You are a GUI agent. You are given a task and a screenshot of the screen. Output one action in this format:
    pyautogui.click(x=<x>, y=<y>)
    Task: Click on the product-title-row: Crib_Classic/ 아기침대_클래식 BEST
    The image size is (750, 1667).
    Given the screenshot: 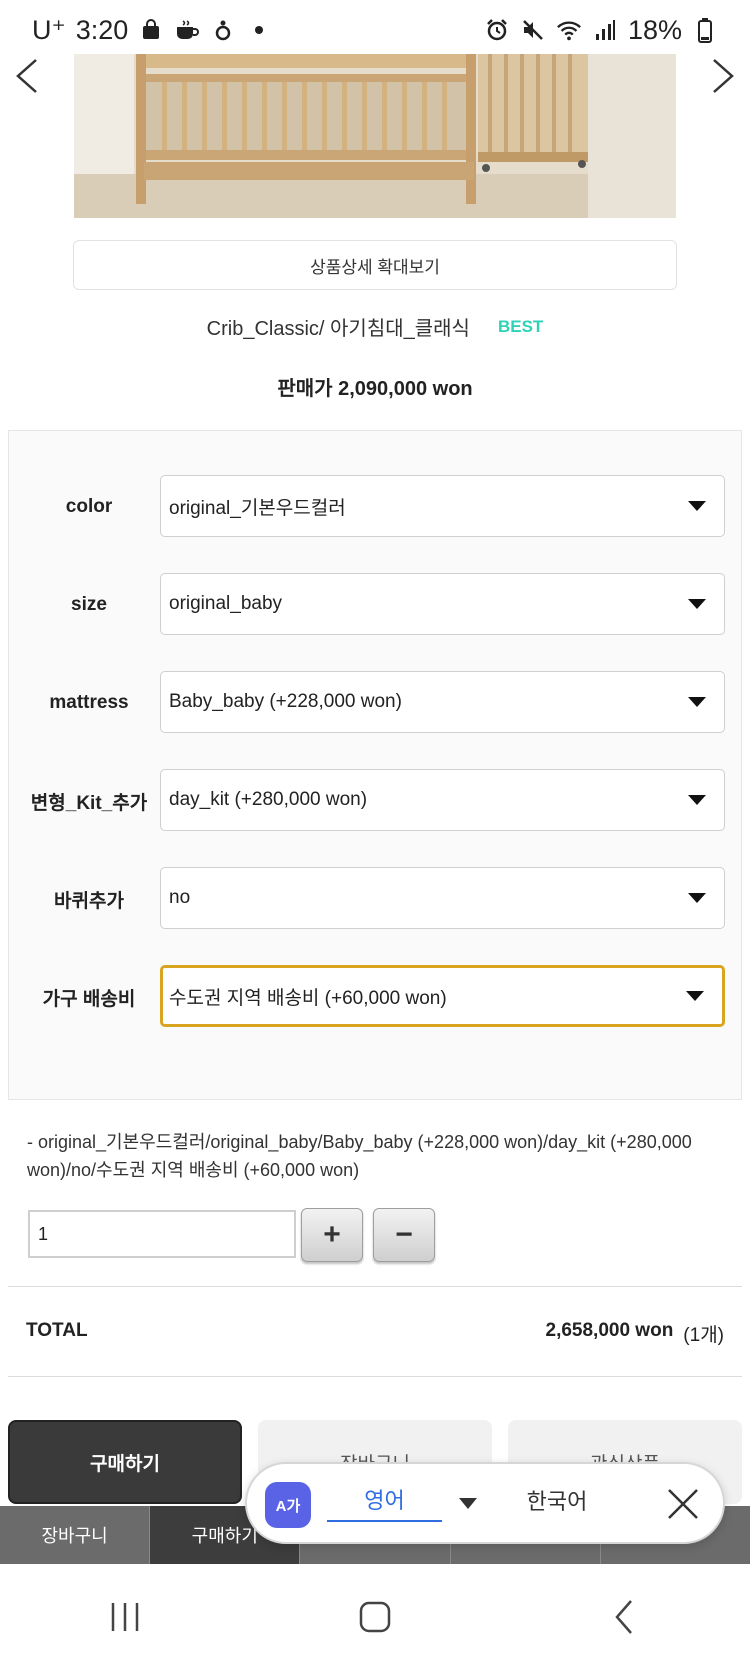 What is the action you would take?
    pyautogui.click(x=375, y=326)
    